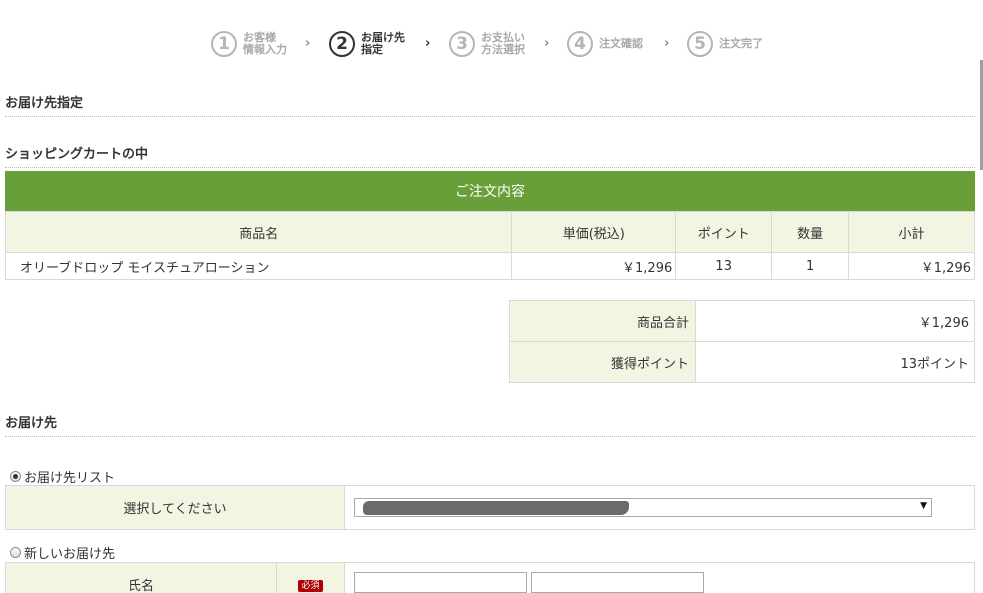 The width and height of the screenshot is (983, 593). I want to click on table-row: オリーブドロップ モイスチュアローション ￥1,296 13 1 ￥1,296, so click(489, 266).